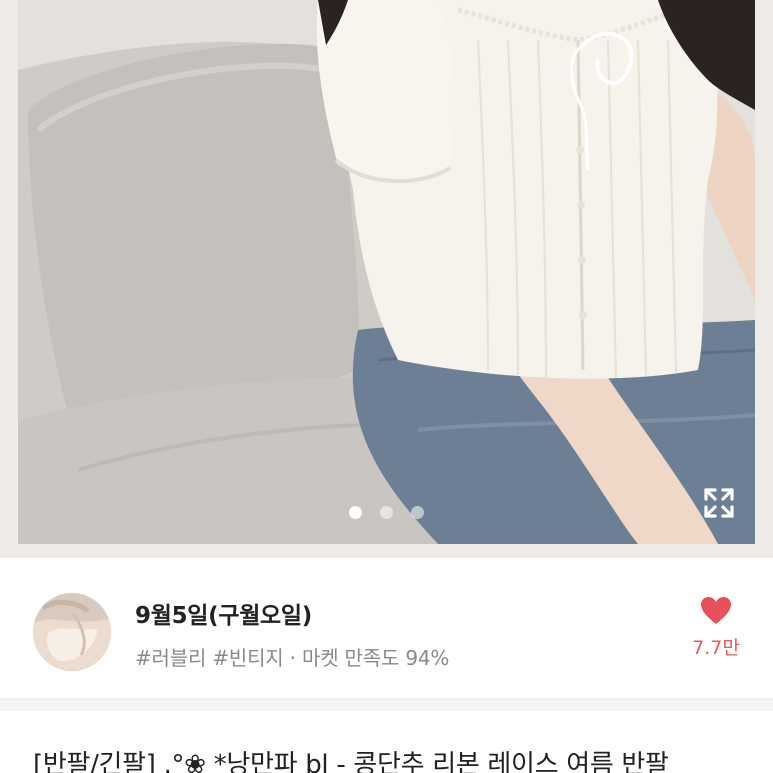 This screenshot has height=773, width=773. I want to click on section-divider, so click(386, 704).